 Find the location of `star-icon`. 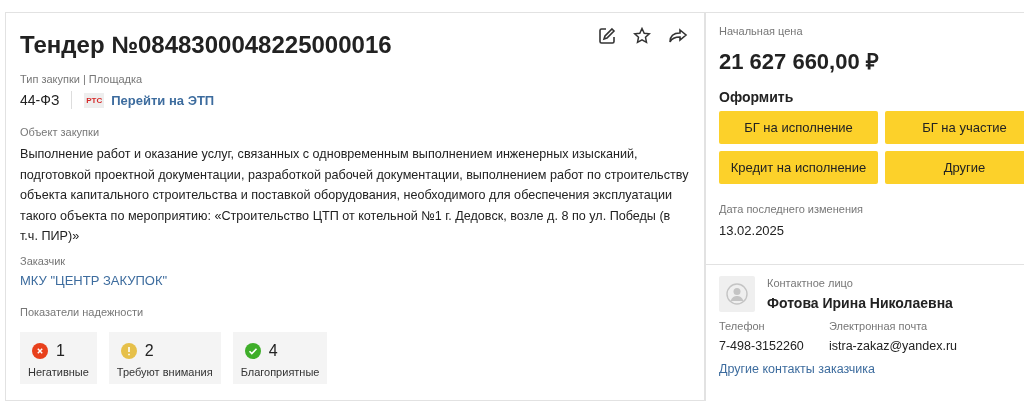

star-icon is located at coordinates (642, 36).